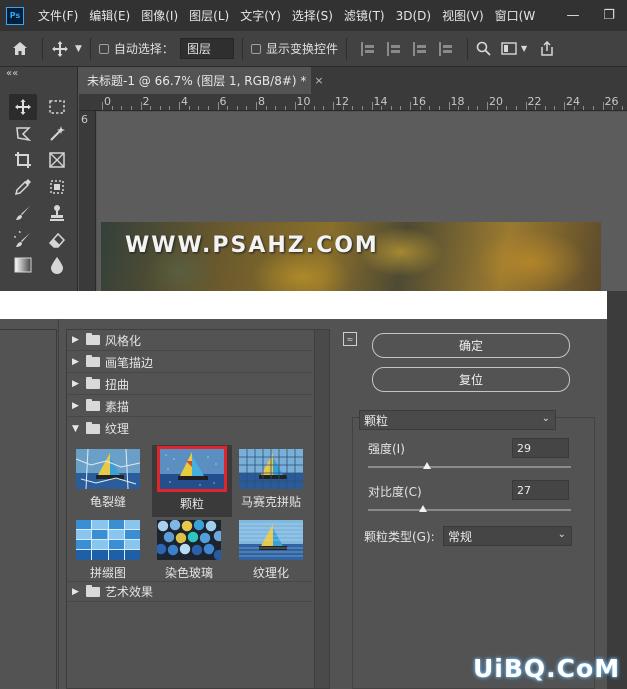 This screenshot has height=689, width=627. I want to click on menu-file: 文件(F), so click(58, 15).